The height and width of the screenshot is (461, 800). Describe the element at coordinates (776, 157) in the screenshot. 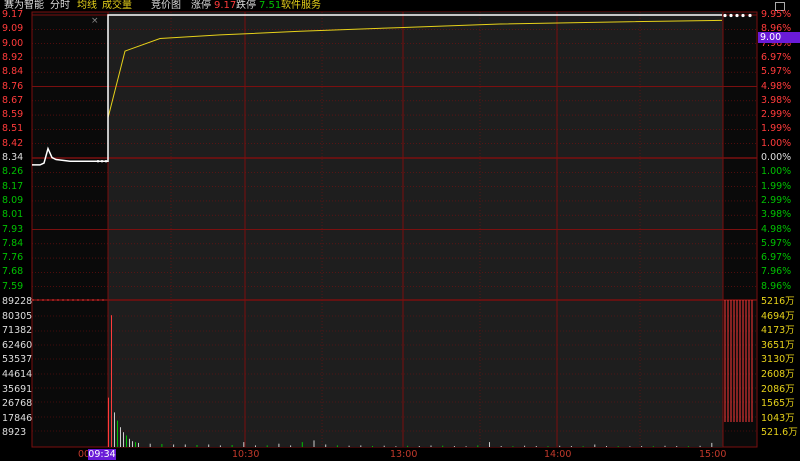

I see `pct-tick-label: 0.00%` at that location.